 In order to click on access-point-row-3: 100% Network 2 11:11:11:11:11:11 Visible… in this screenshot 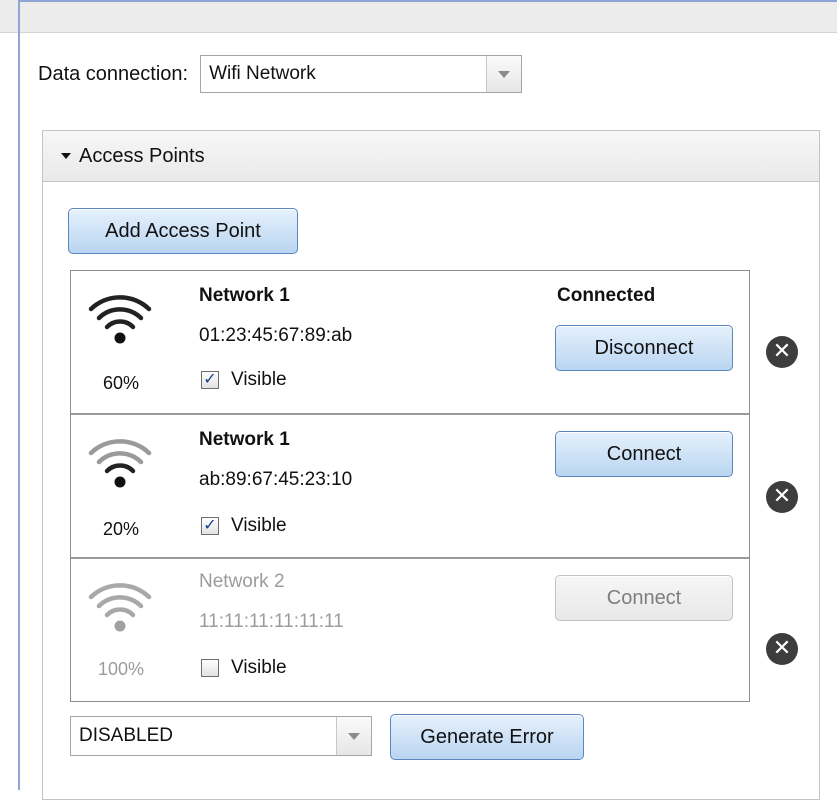, I will do `click(410, 628)`.